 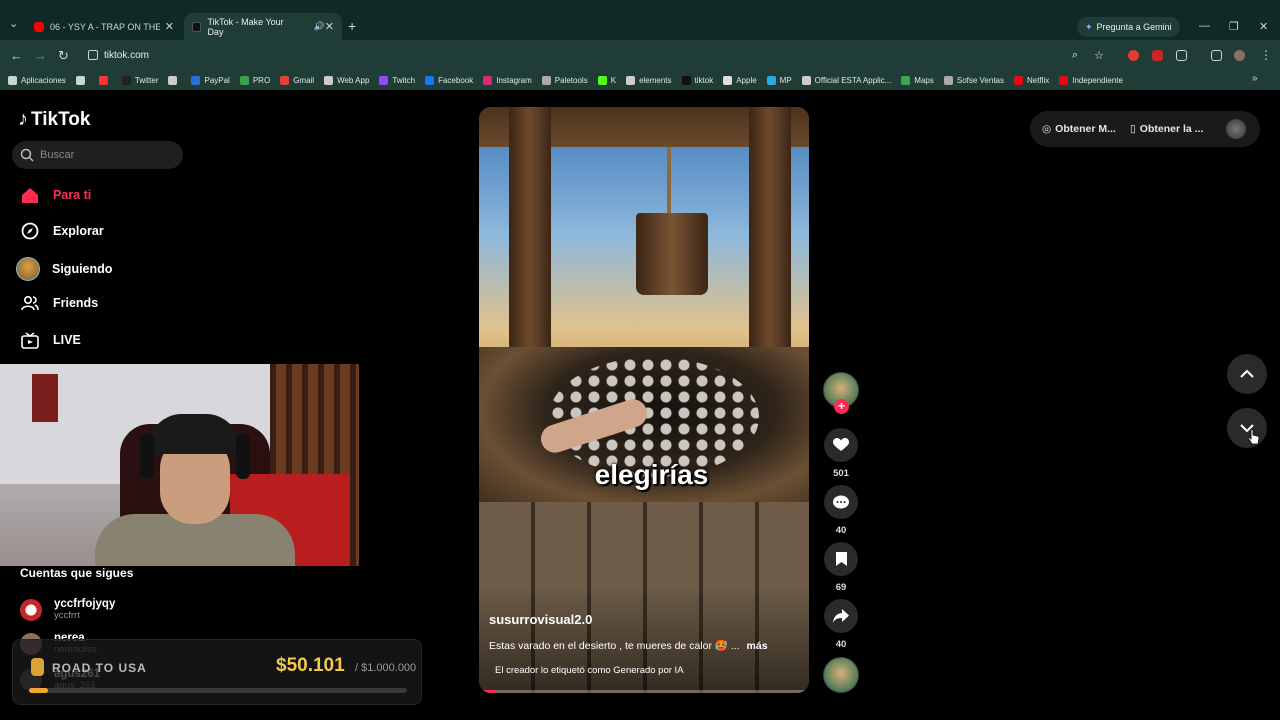 I want to click on address-bar-row: ← → ↻ tiktok.com ⌕ ☆ ⋮, so click(x=640, y=55).